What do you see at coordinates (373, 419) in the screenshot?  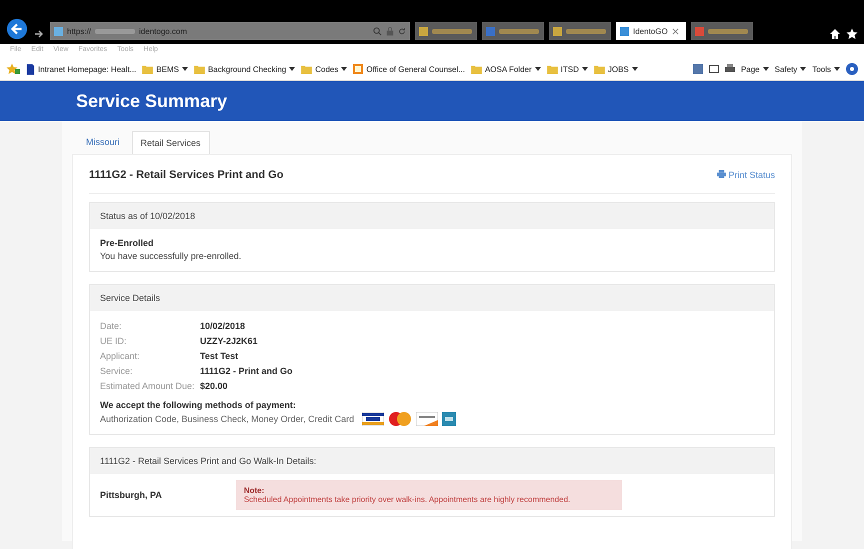 I see `visa-card-icon` at bounding box center [373, 419].